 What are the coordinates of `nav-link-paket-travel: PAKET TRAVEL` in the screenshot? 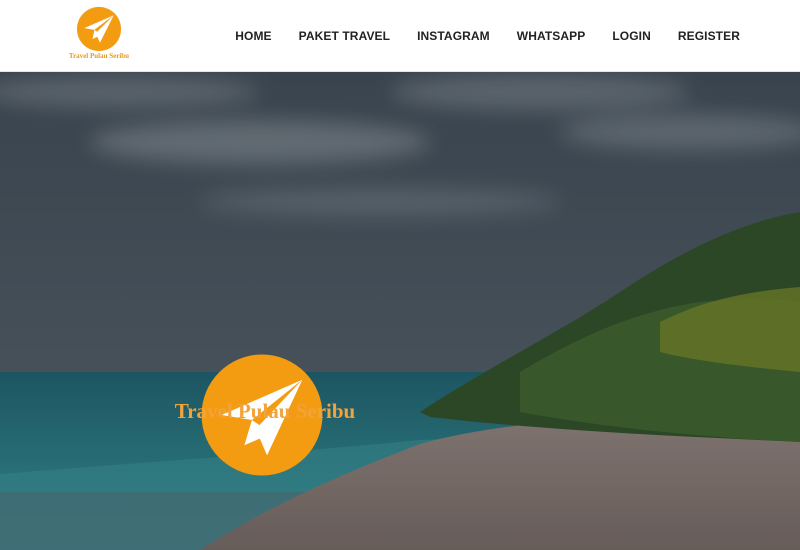 It's located at (344, 36).